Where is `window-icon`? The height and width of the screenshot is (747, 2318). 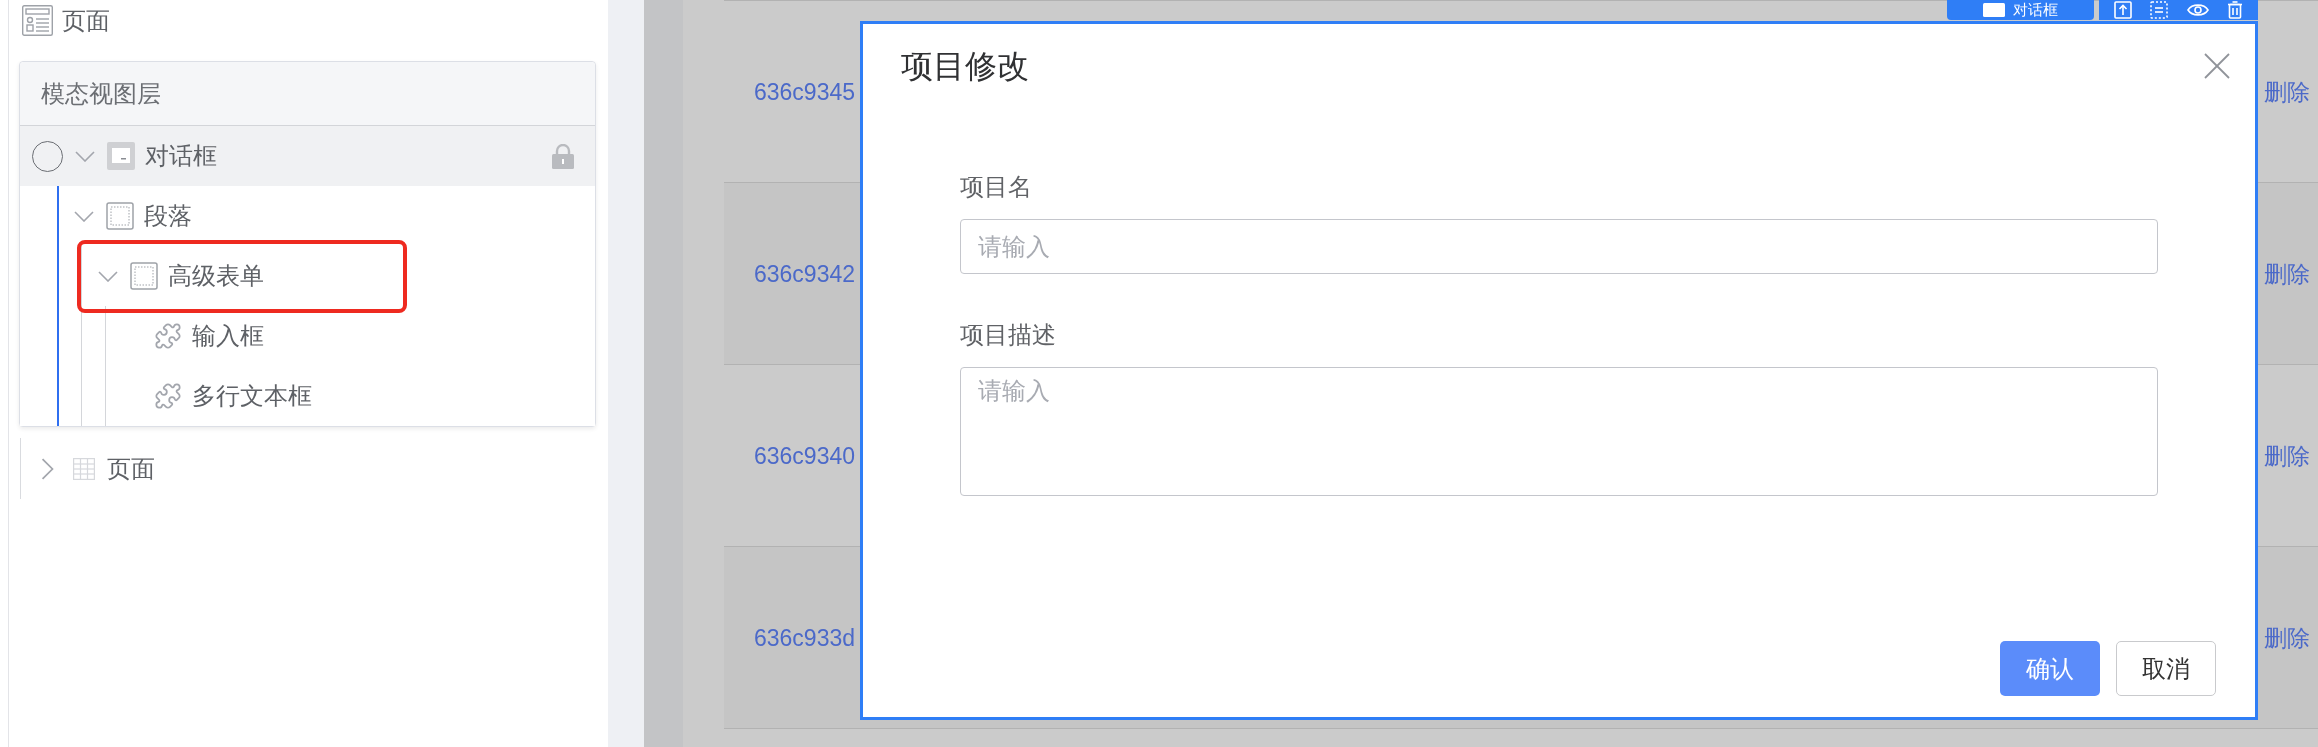 window-icon is located at coordinates (121, 156).